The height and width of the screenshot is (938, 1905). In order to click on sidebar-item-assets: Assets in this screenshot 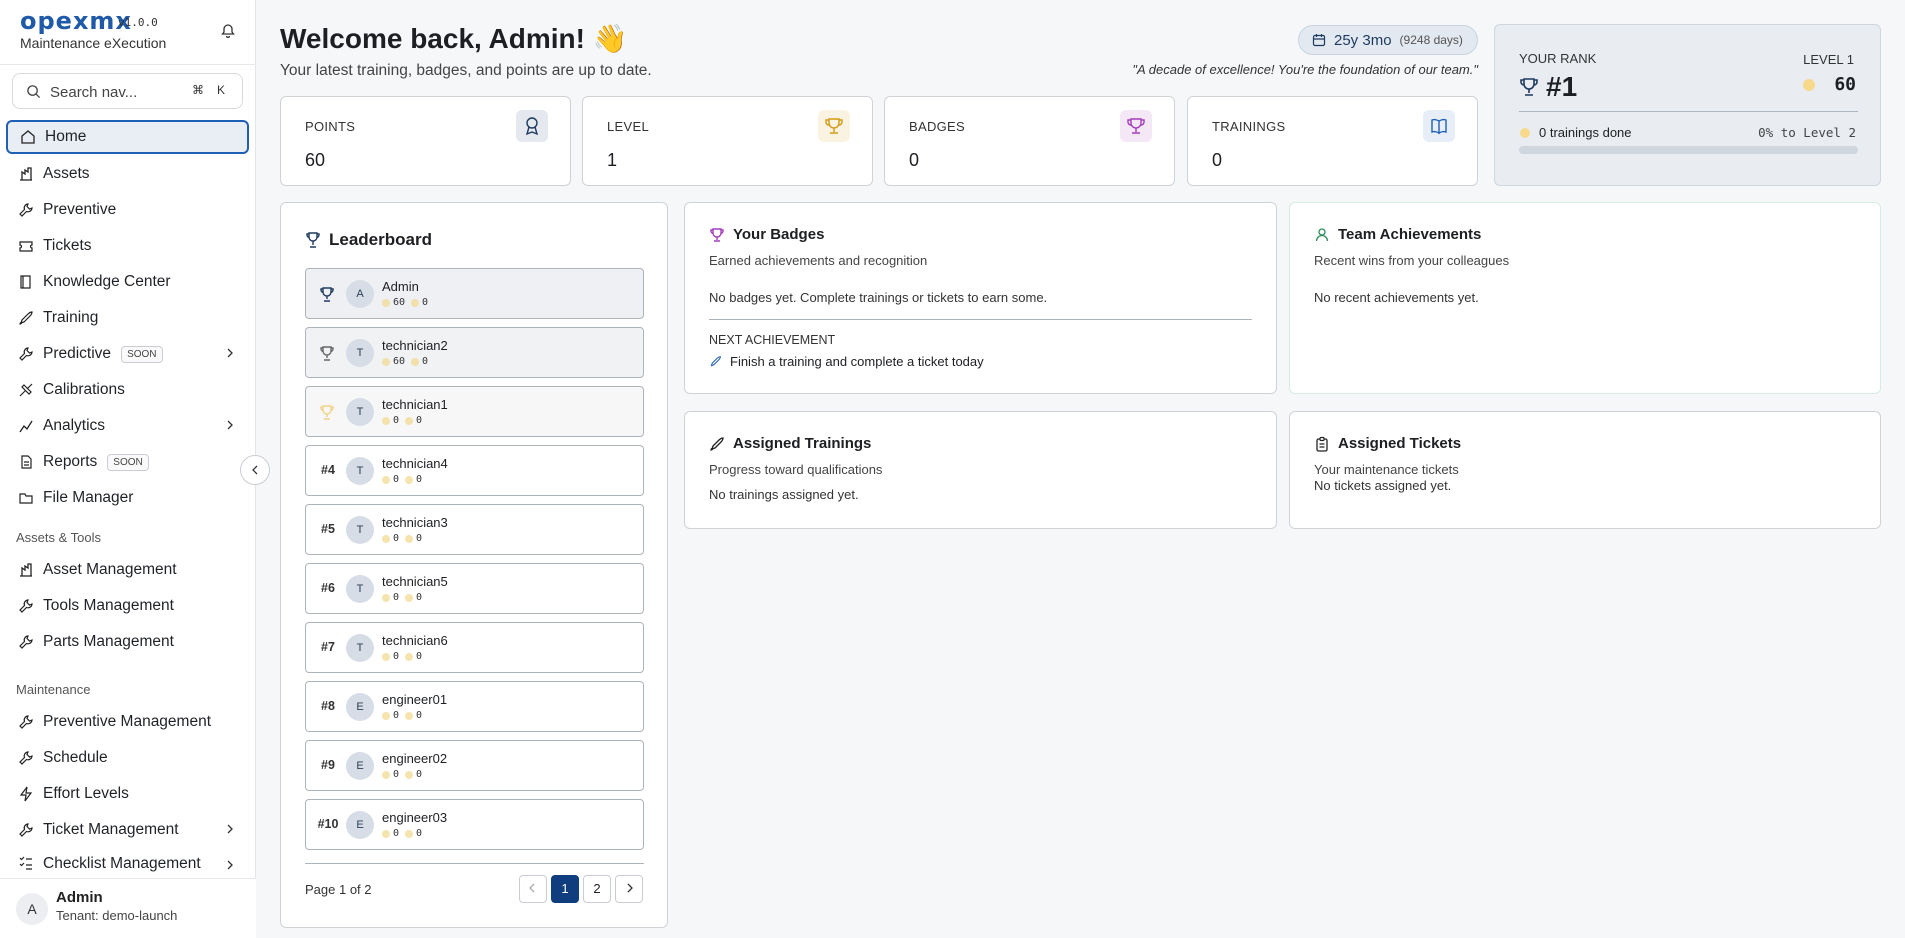, I will do `click(127, 174)`.